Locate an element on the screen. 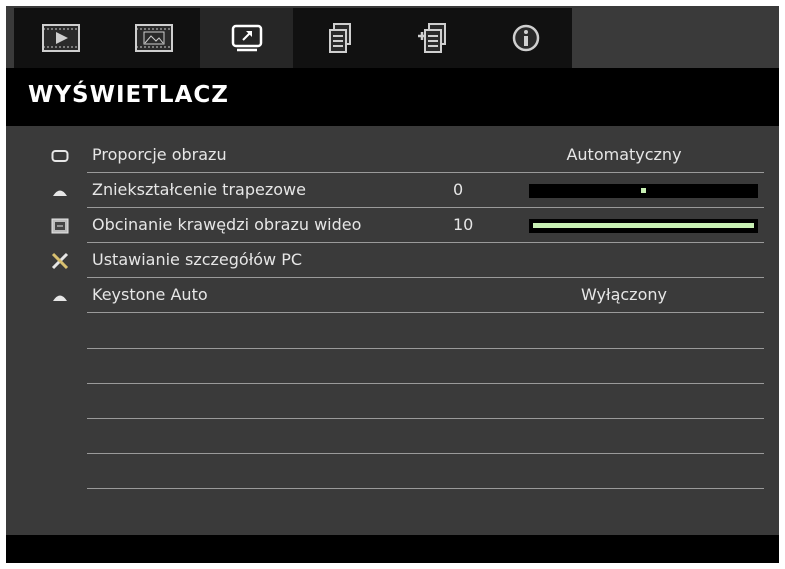  tab-image-play is located at coordinates (60, 38).